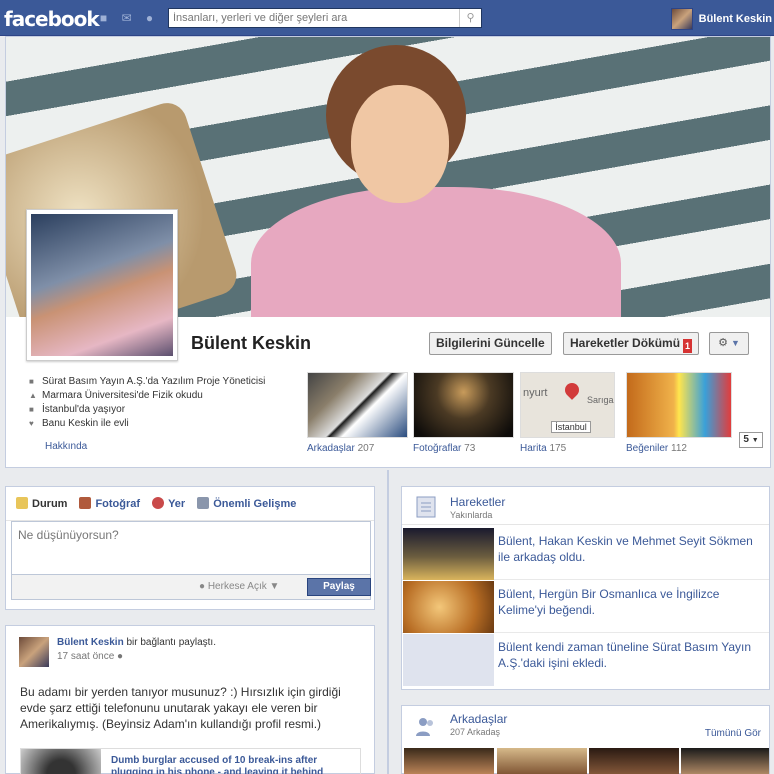  I want to click on map-pin-icon, so click(572, 390).